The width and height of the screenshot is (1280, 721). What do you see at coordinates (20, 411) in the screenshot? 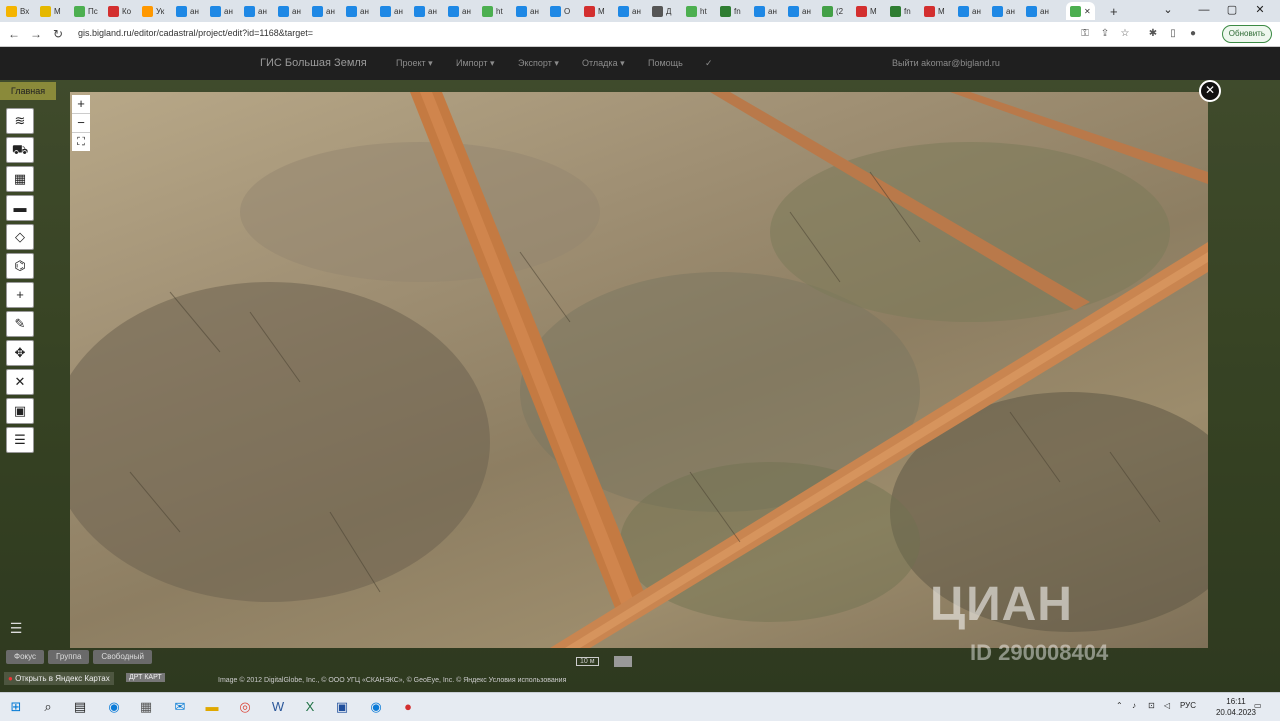
I see `save-icon: ▣` at bounding box center [20, 411].